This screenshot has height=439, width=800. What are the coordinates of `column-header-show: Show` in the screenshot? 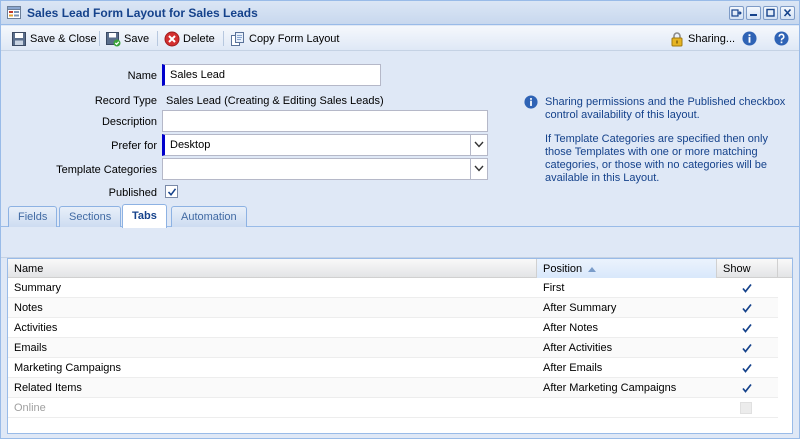 It's located at (747, 268).